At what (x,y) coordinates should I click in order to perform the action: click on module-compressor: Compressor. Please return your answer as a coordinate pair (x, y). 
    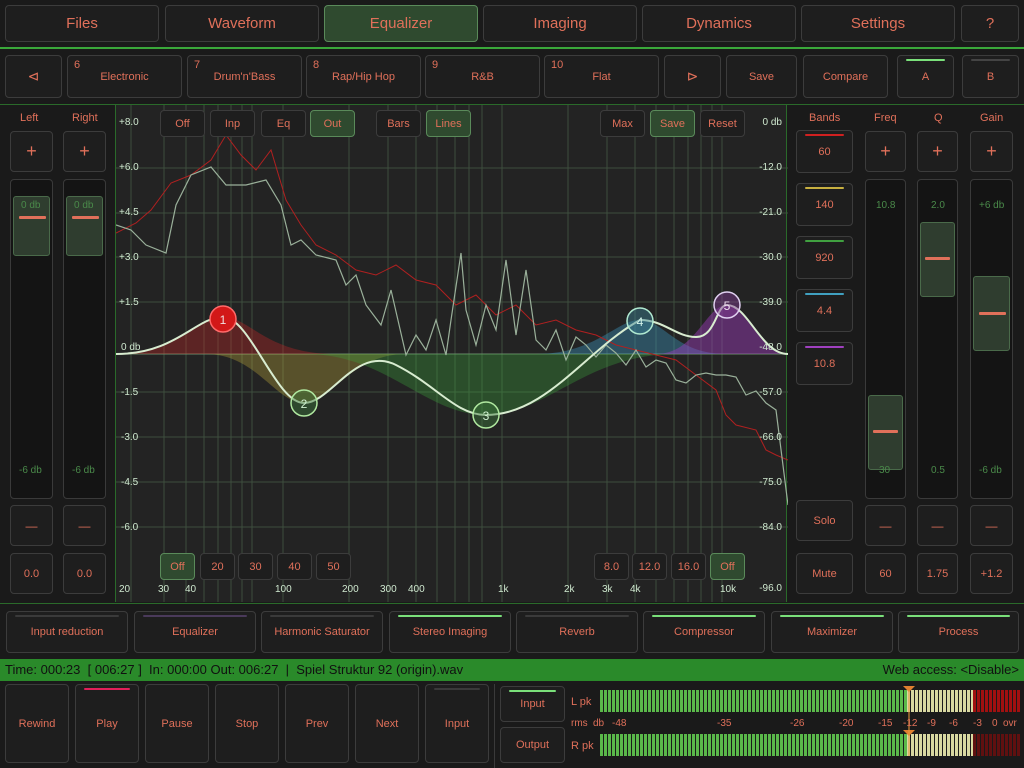
    Looking at the image, I should click on (704, 632).